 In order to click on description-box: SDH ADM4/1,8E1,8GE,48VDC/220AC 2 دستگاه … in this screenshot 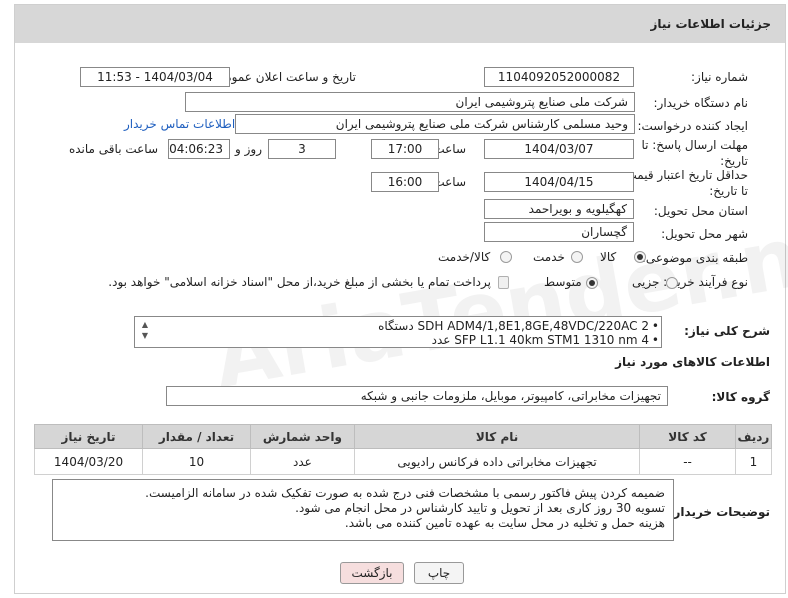, I will do `click(398, 332)`.